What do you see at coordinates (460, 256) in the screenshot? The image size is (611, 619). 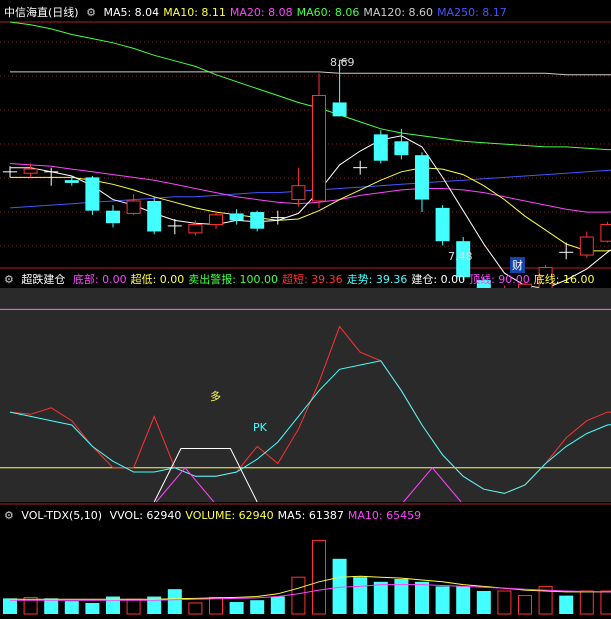 I see `low-price-label: 7.48` at bounding box center [460, 256].